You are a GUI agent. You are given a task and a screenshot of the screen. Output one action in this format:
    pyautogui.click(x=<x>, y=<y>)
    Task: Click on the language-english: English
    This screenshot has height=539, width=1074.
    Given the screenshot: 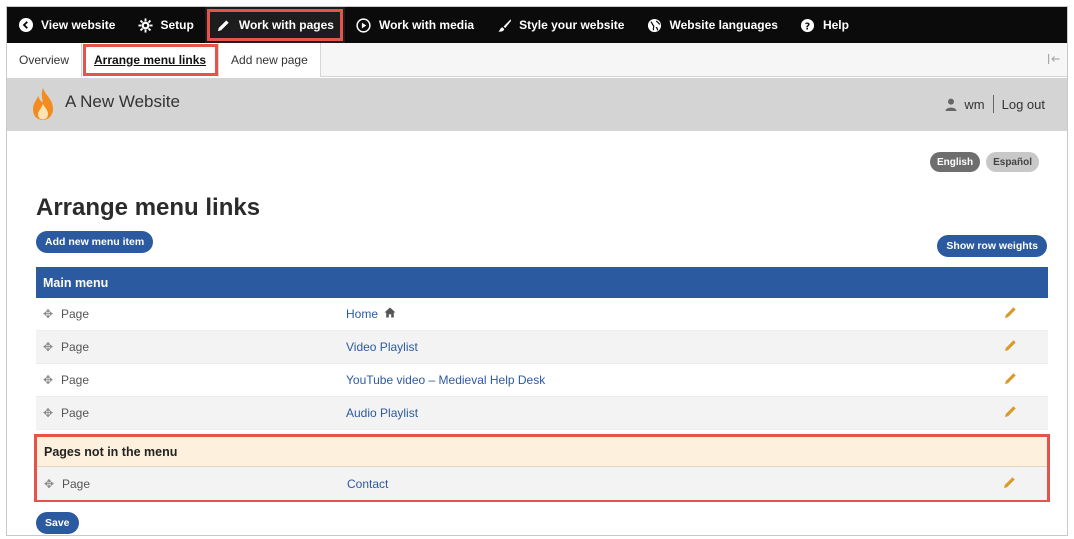 What is the action you would take?
    pyautogui.click(x=955, y=162)
    